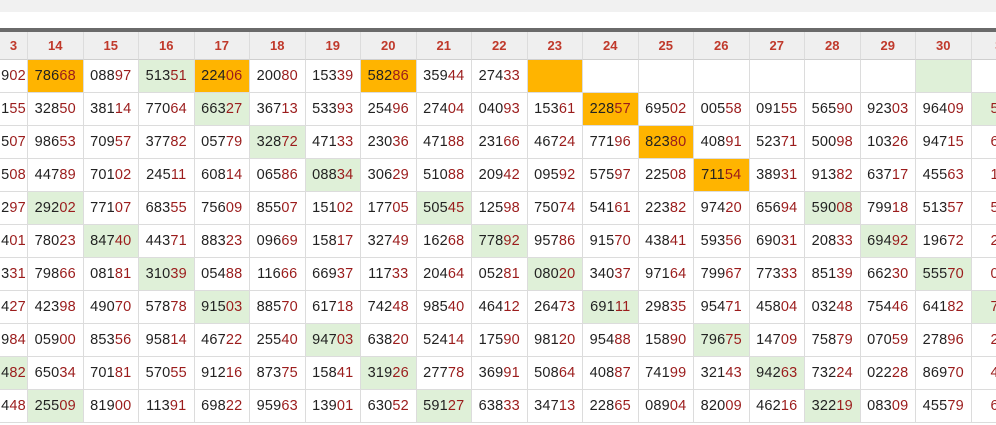  What do you see at coordinates (389, 274) in the screenshot?
I see `table-cell: 117 33` at bounding box center [389, 274].